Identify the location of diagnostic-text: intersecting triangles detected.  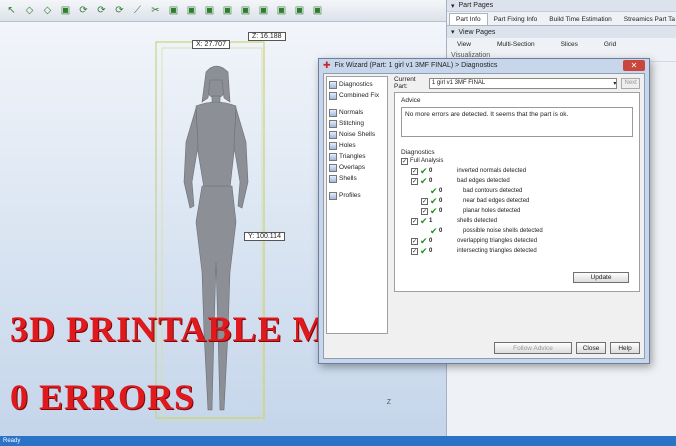
(497, 251).